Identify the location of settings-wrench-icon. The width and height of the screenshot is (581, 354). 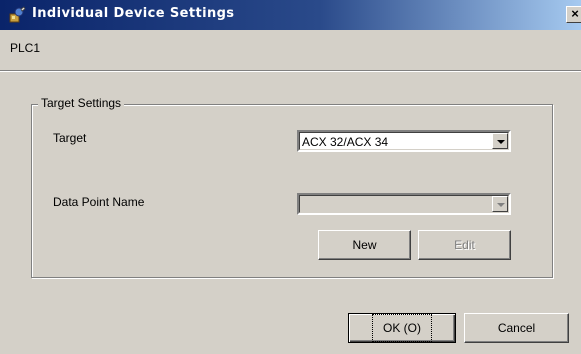
(17, 15).